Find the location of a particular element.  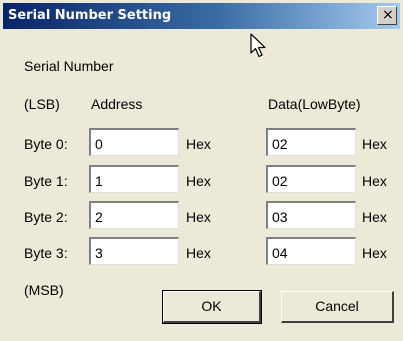

lsb-label: (LSB) is located at coordinates (42, 104).